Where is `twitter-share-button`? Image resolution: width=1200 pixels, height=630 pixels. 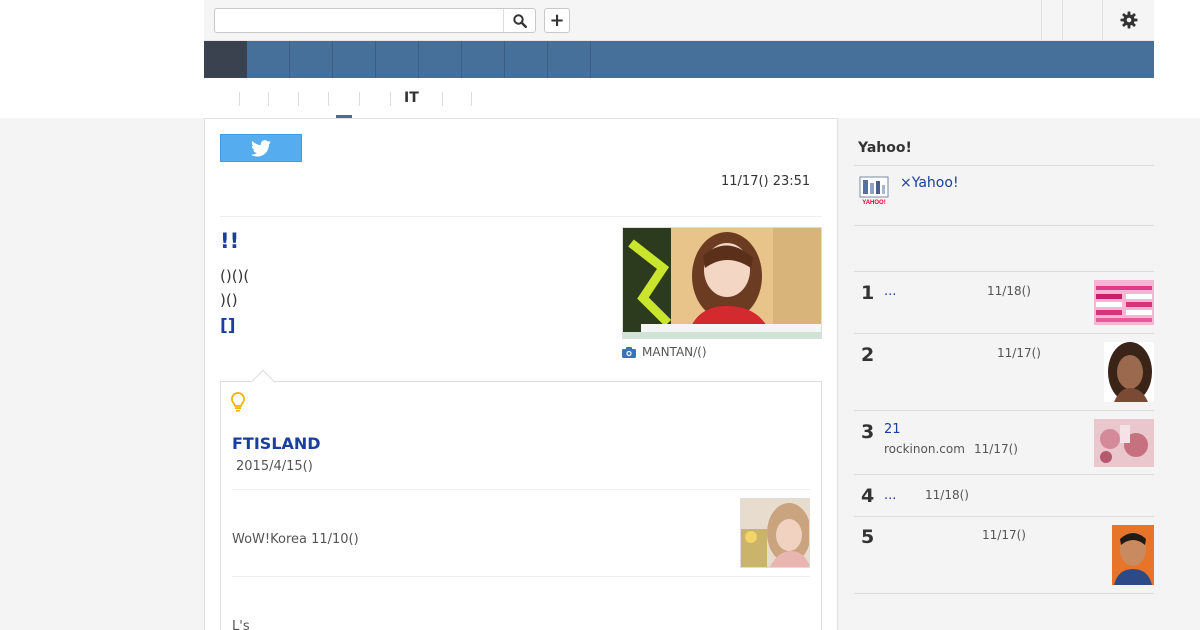
twitter-share-button is located at coordinates (261, 148).